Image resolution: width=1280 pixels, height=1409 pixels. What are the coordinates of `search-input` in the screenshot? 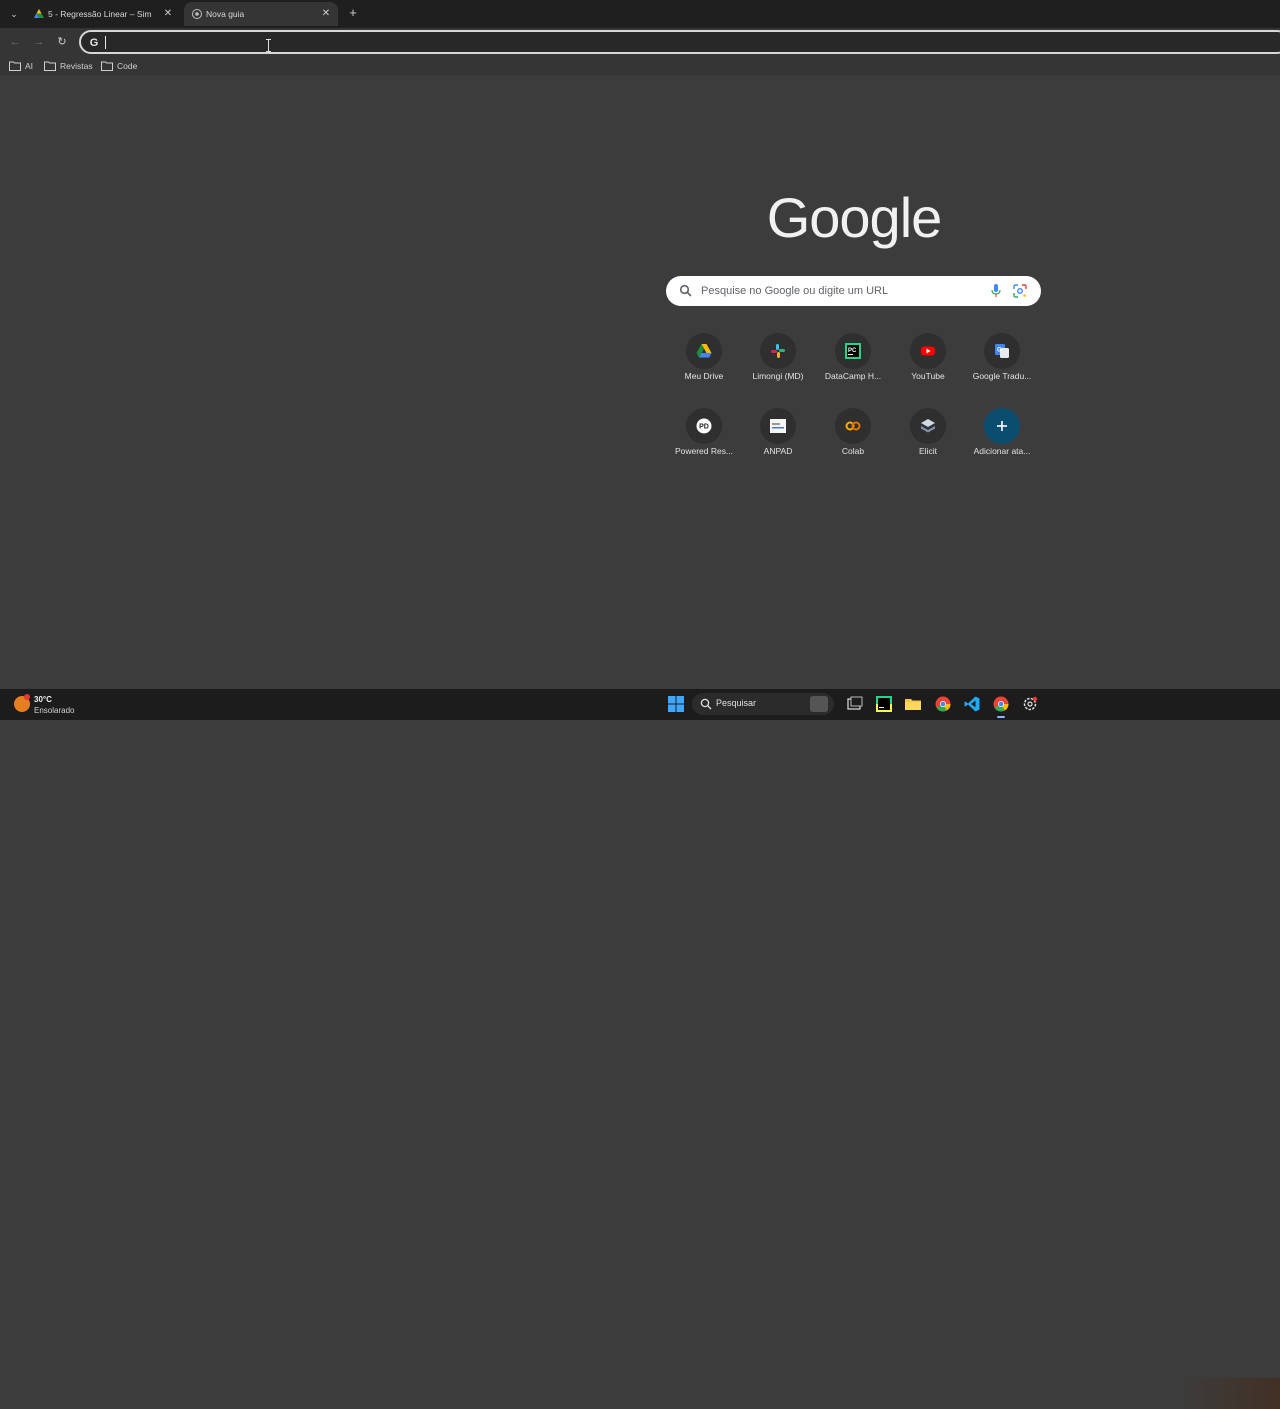 It's located at (841, 291).